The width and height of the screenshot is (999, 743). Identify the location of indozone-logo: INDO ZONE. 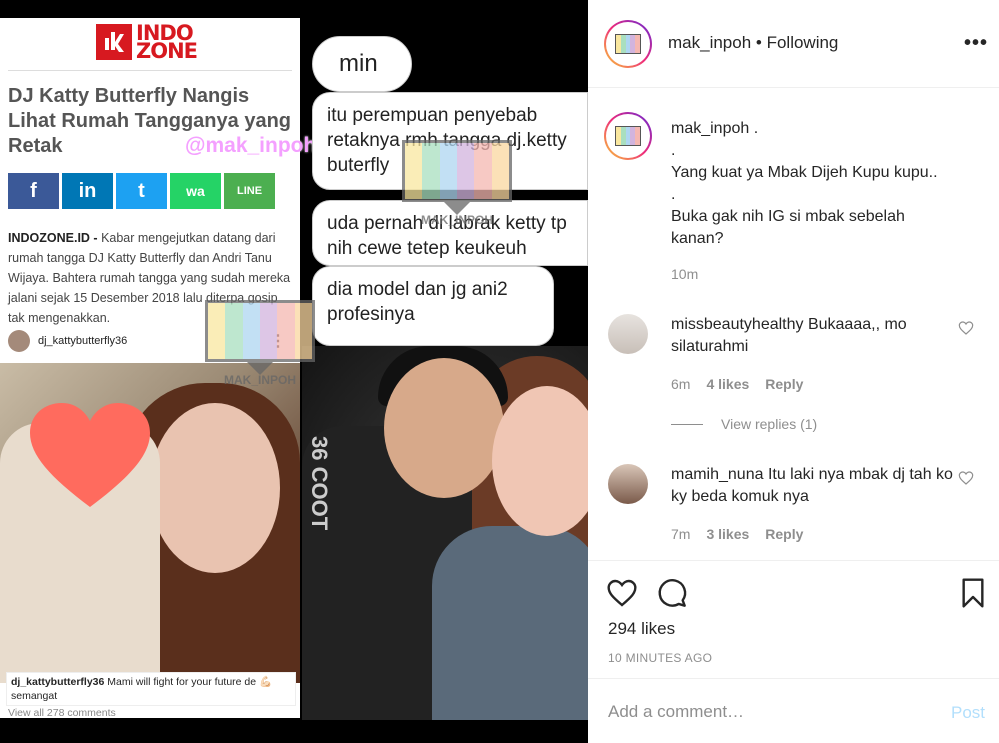
(147, 43).